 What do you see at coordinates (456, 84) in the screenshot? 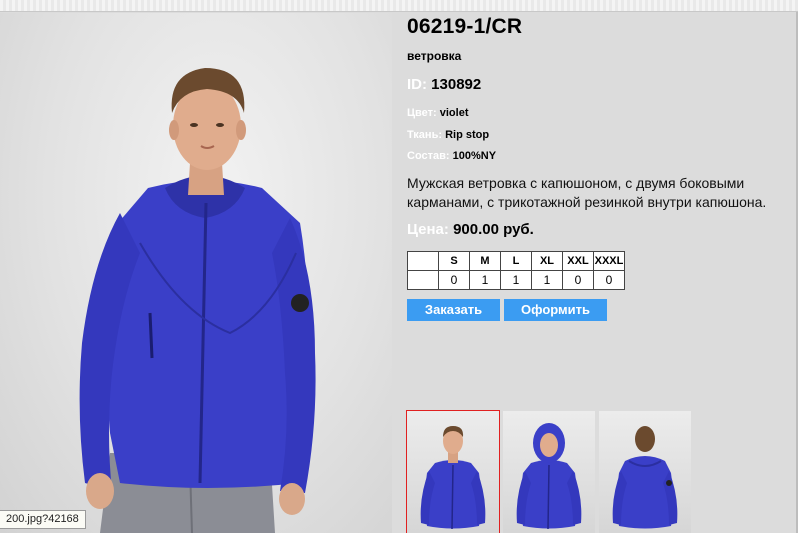
I see `id-value: 130892` at bounding box center [456, 84].